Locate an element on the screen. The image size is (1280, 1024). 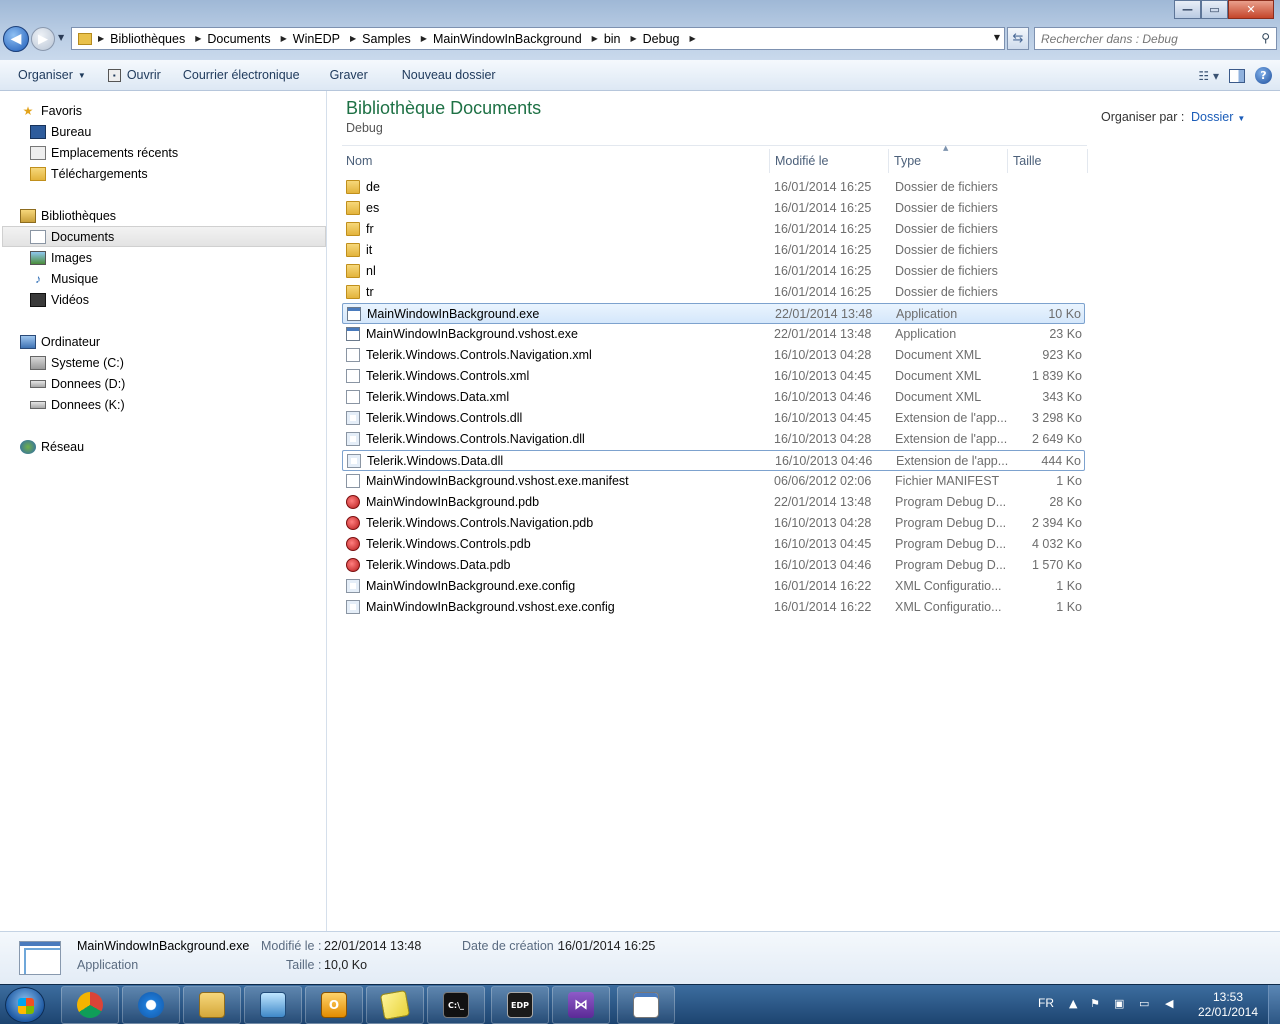
search-box: ⚲ is located at coordinates (1155, 38).